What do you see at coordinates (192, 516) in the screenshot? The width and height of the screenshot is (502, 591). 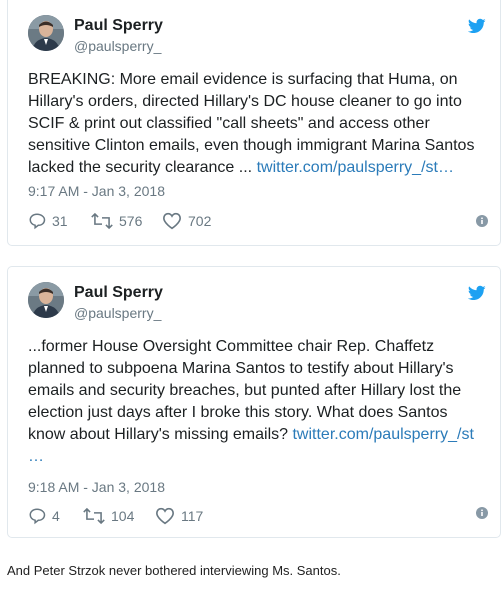 I see `like-count: 117` at bounding box center [192, 516].